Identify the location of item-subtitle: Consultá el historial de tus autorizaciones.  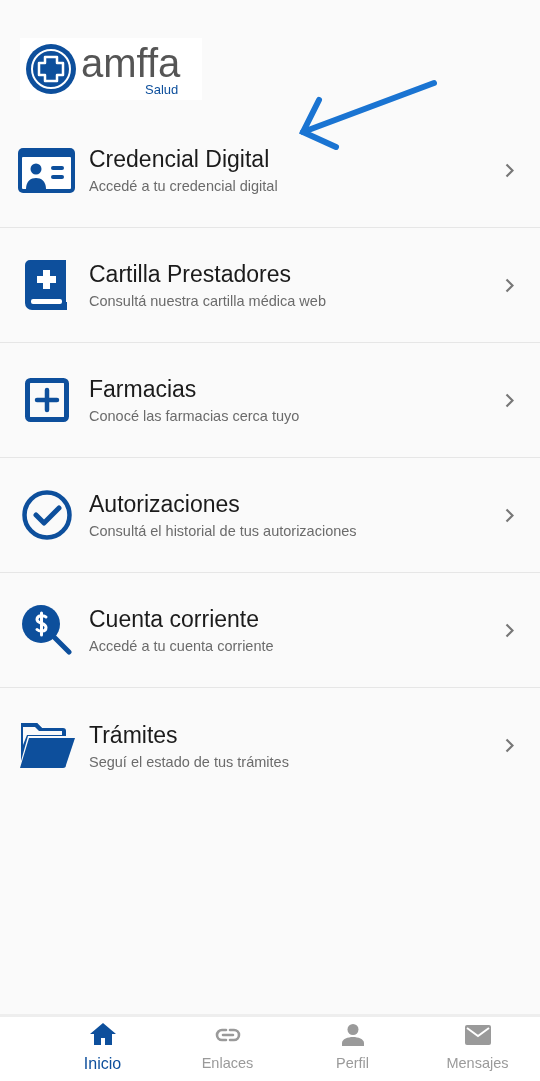
(223, 531).